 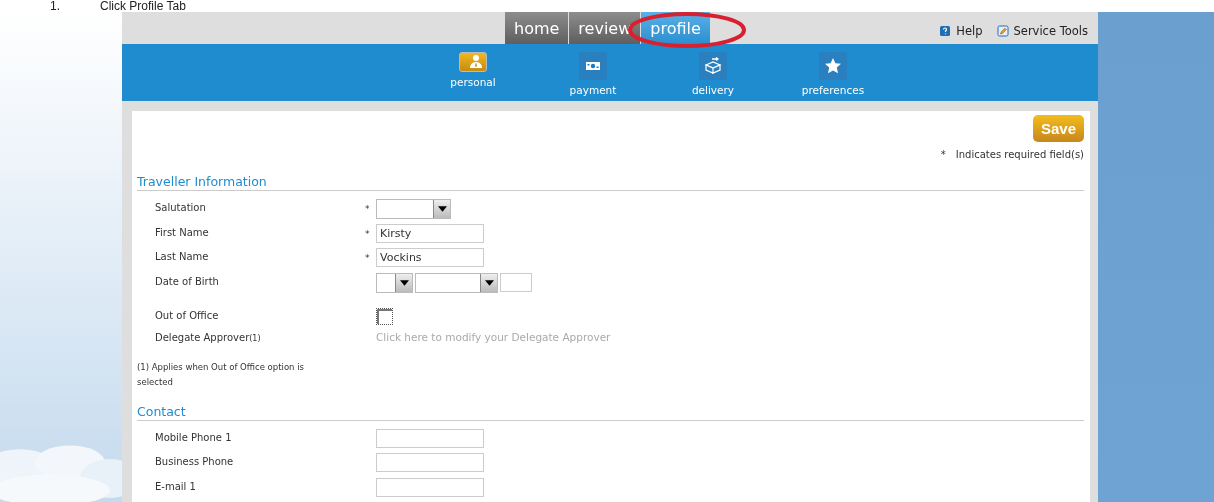 What do you see at coordinates (610, 412) in the screenshot?
I see `section-title: Contact` at bounding box center [610, 412].